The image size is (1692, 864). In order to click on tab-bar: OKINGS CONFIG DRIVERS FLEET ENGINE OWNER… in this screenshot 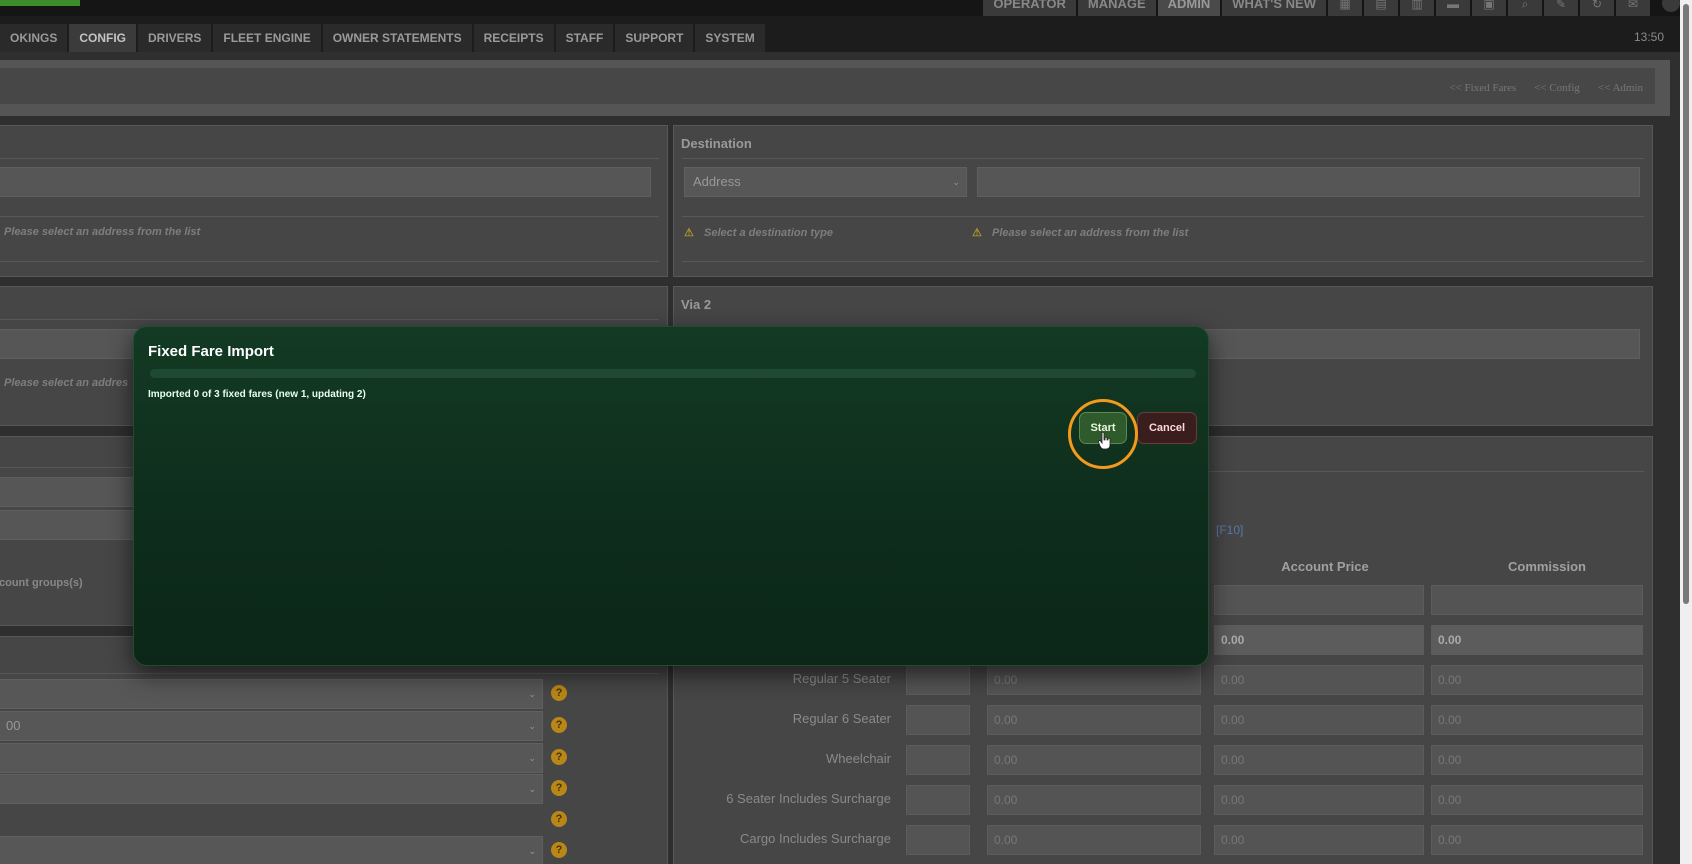, I will do `click(840, 34)`.